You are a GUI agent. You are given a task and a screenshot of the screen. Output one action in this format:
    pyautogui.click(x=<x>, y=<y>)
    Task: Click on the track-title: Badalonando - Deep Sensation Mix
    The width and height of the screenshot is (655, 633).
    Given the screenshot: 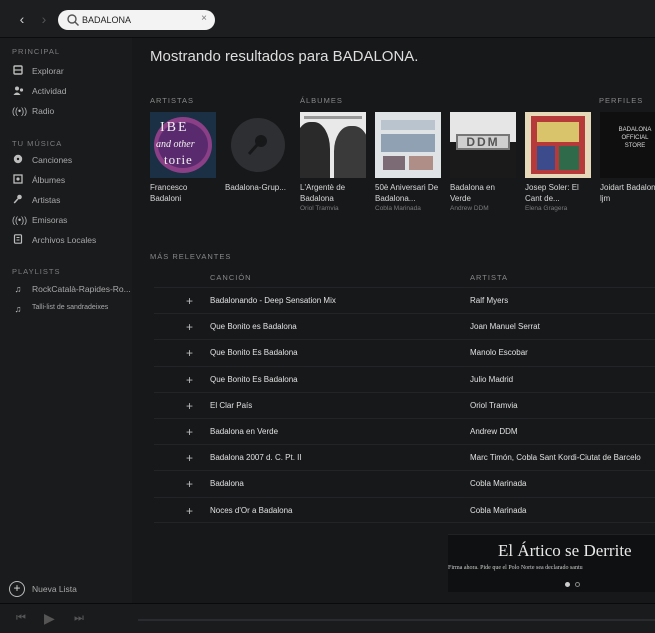 What is the action you would take?
    pyautogui.click(x=273, y=300)
    